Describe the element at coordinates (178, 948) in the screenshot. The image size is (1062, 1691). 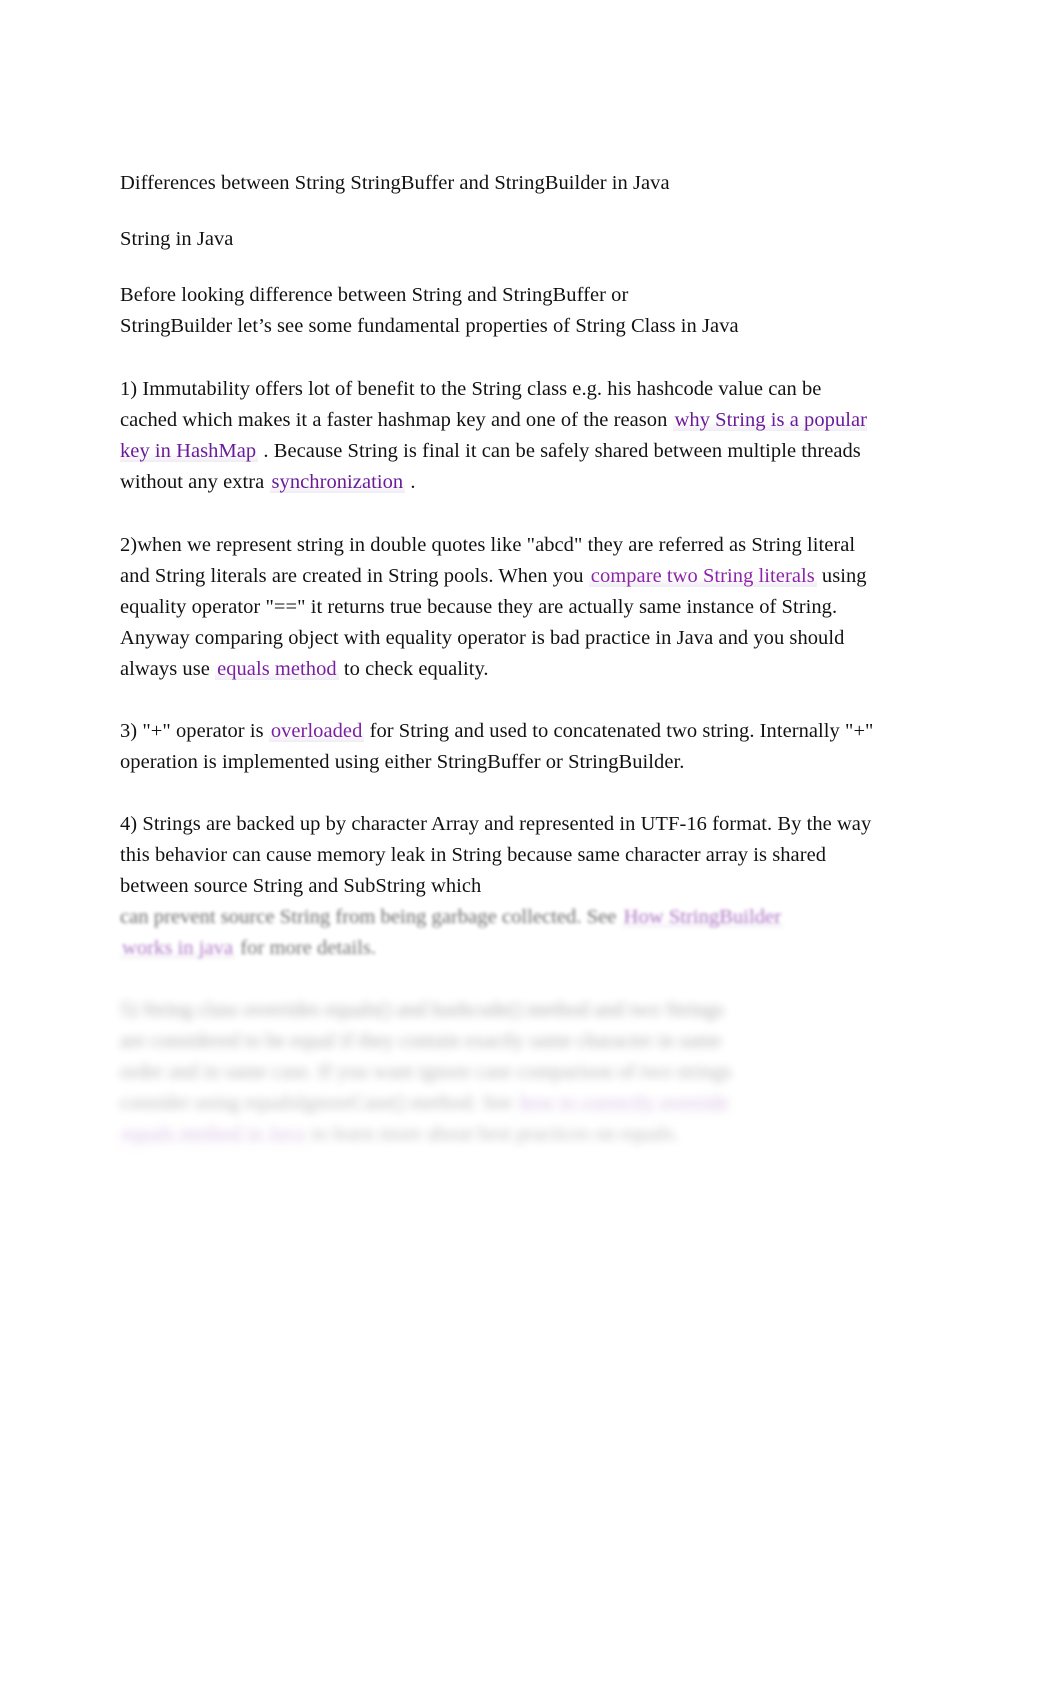
I see `link-how-stringbuilder-works-in-java-cont: works in java` at that location.